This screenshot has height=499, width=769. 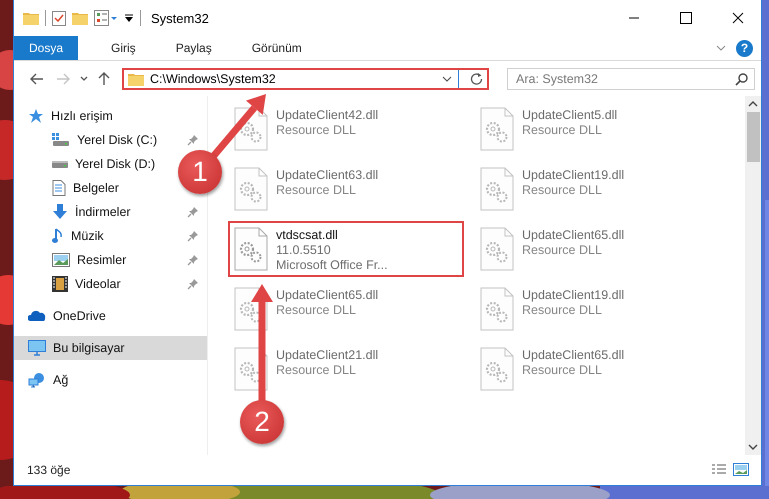 What do you see at coordinates (753, 275) in the screenshot?
I see `scrollbar` at bounding box center [753, 275].